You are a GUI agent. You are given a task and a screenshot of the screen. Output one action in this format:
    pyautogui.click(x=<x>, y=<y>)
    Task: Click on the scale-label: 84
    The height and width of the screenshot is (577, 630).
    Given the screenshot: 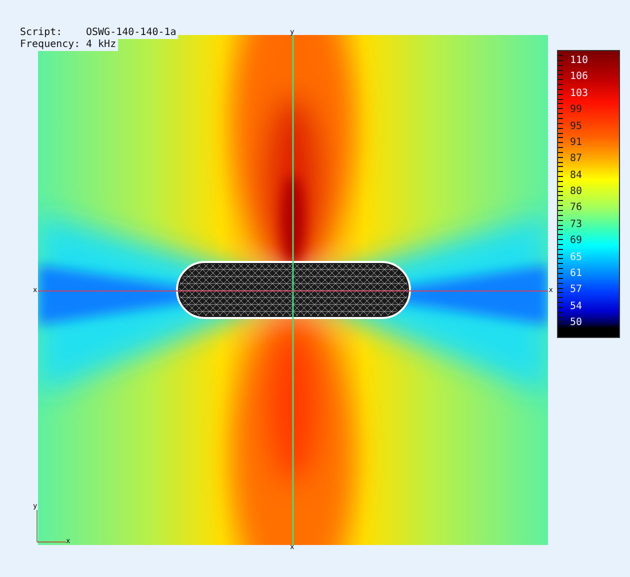 What is the action you would take?
    pyautogui.click(x=577, y=175)
    